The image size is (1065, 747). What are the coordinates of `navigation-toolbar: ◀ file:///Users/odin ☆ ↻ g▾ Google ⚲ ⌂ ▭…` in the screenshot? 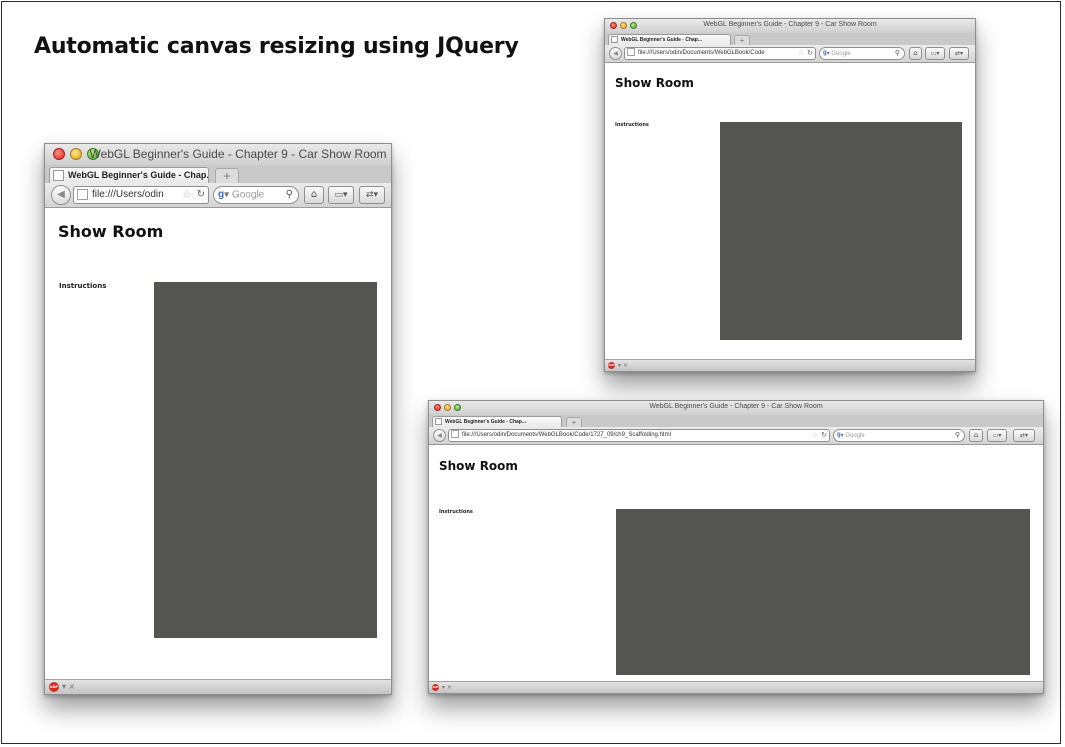 It's located at (218, 195).